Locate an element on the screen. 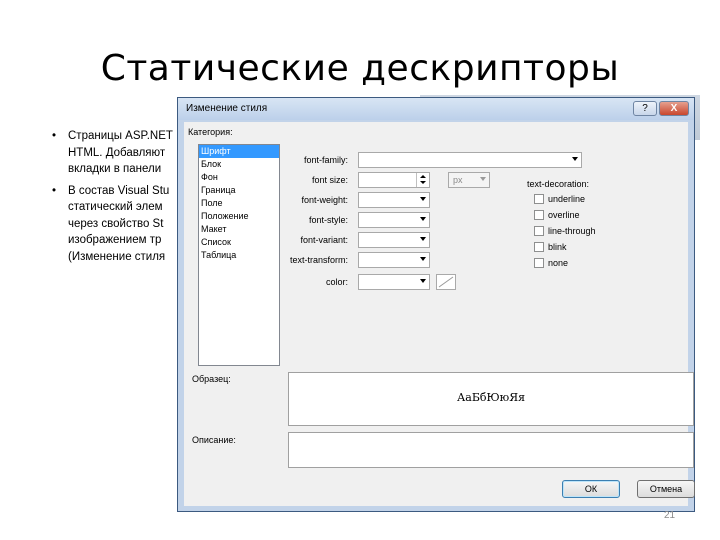  none-checkbox is located at coordinates (539, 263).